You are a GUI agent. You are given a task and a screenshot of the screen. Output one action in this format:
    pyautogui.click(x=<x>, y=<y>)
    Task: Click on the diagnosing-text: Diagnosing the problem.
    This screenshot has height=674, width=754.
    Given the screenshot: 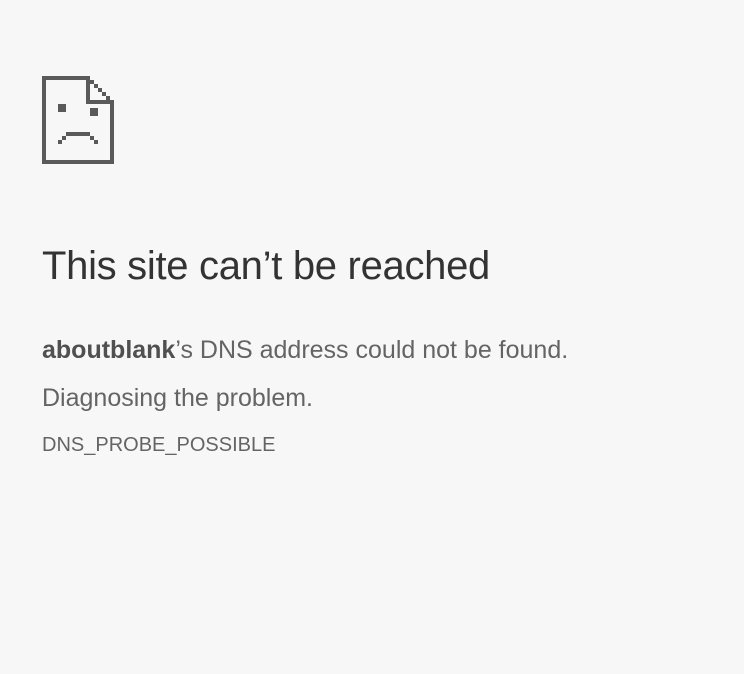 What is the action you would take?
    pyautogui.click(x=177, y=398)
    